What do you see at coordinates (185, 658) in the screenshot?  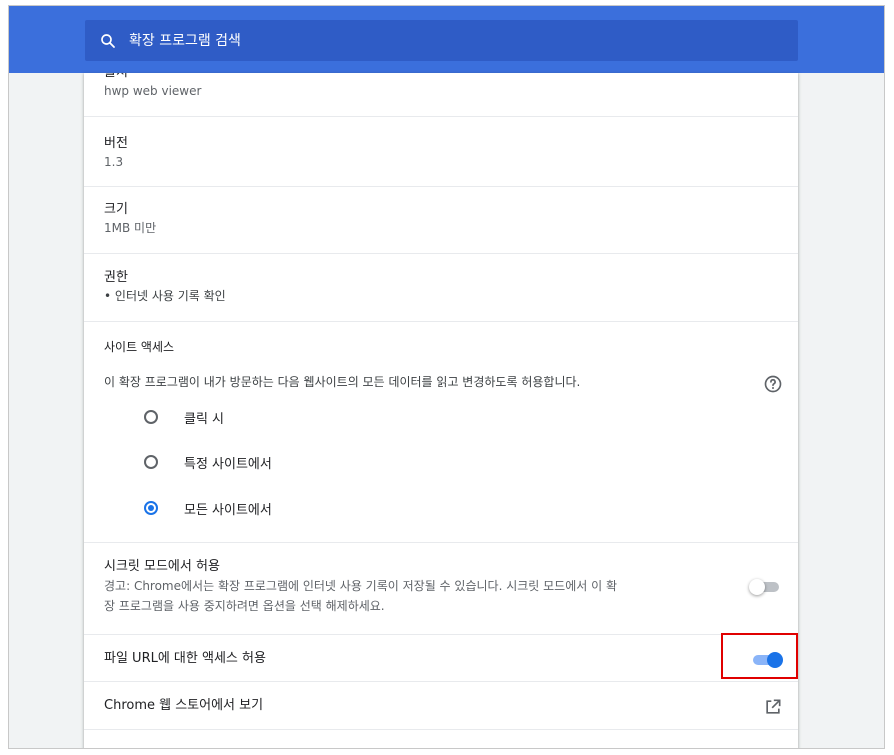 I see `file-url-label: 파일 URL에 대한 액세스 허용` at bounding box center [185, 658].